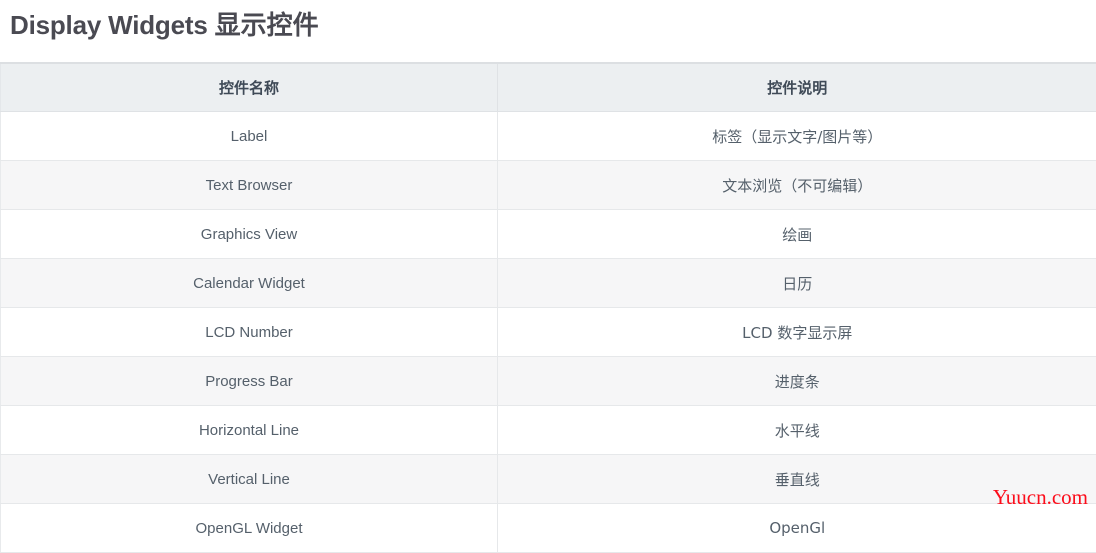 The height and width of the screenshot is (553, 1096). What do you see at coordinates (249, 234) in the screenshot?
I see `cell-widget-name: Graphics View` at bounding box center [249, 234].